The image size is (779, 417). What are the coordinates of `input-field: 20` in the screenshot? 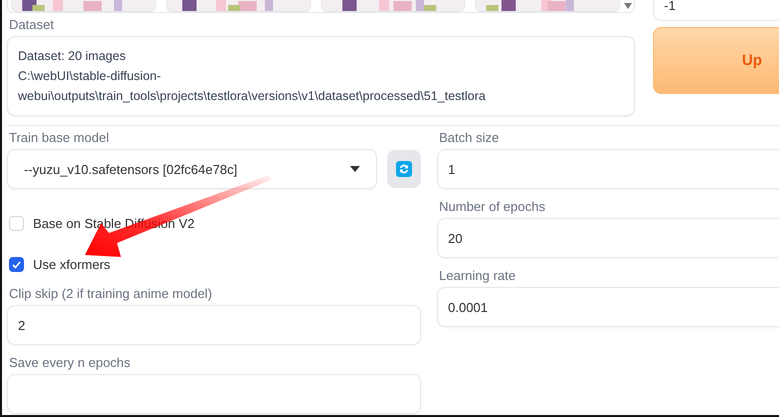 It's located at (608, 238).